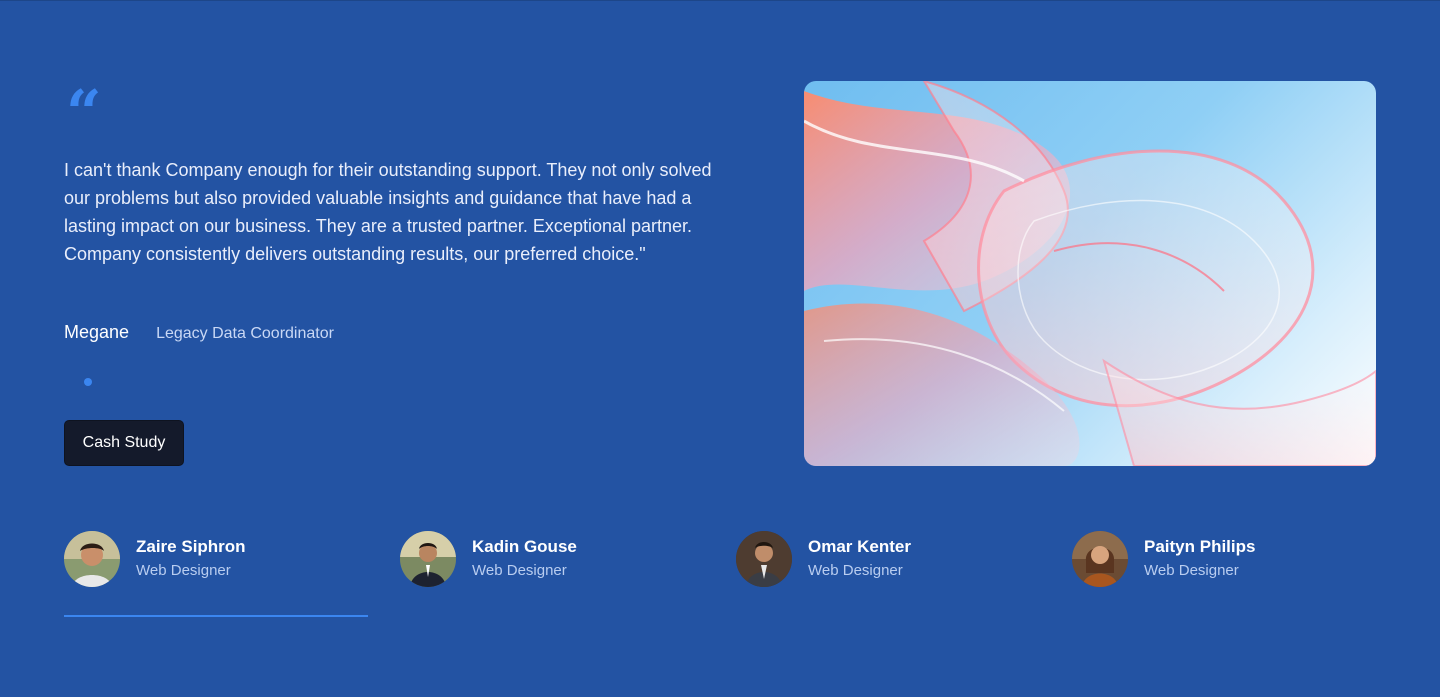  I want to click on testimonial-author: Megane Legacy Data Coordinator, so click(199, 332).